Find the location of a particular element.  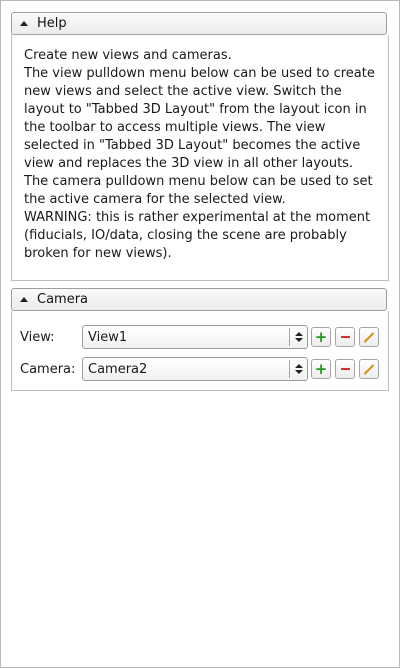

view-select: View1 is located at coordinates (195, 337).